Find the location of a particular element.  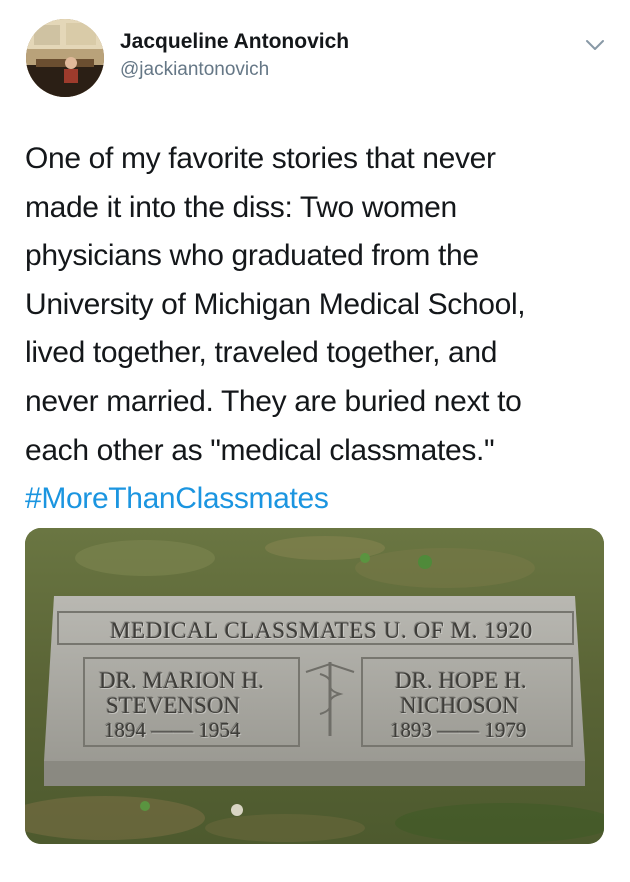

tweet-text-line: physicians who graduated from the is located at coordinates (252, 256).